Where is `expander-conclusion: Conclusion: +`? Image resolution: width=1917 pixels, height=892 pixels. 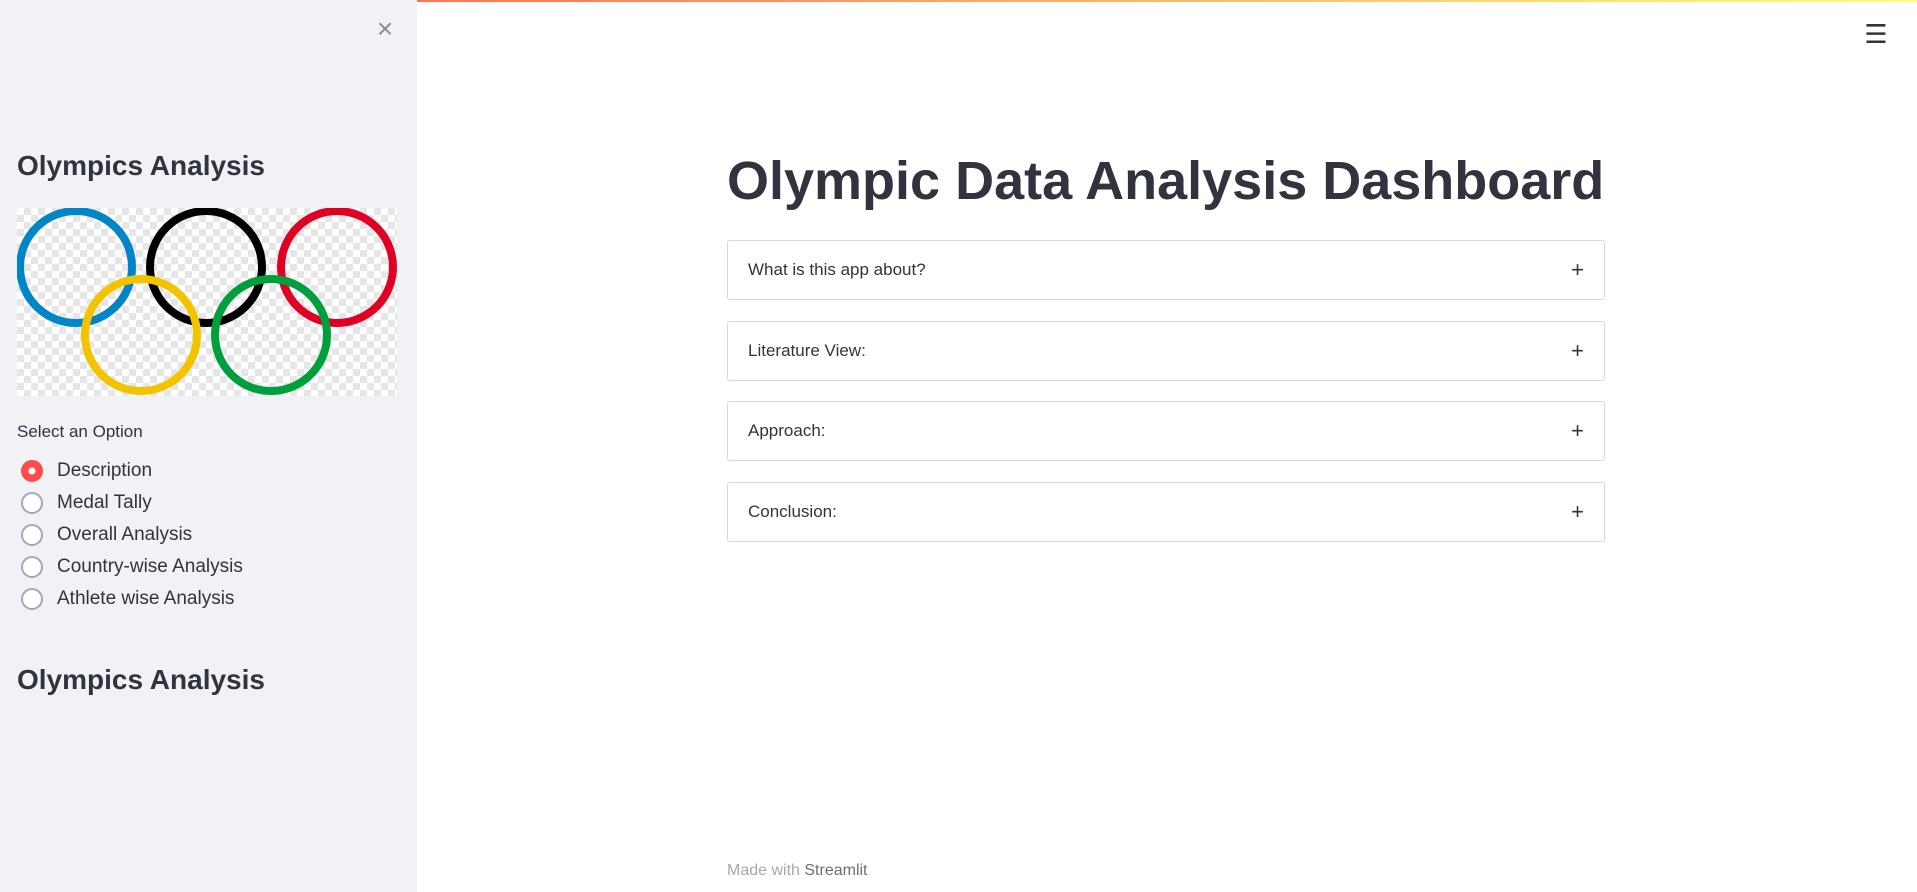 expander-conclusion: Conclusion: + is located at coordinates (1166, 512).